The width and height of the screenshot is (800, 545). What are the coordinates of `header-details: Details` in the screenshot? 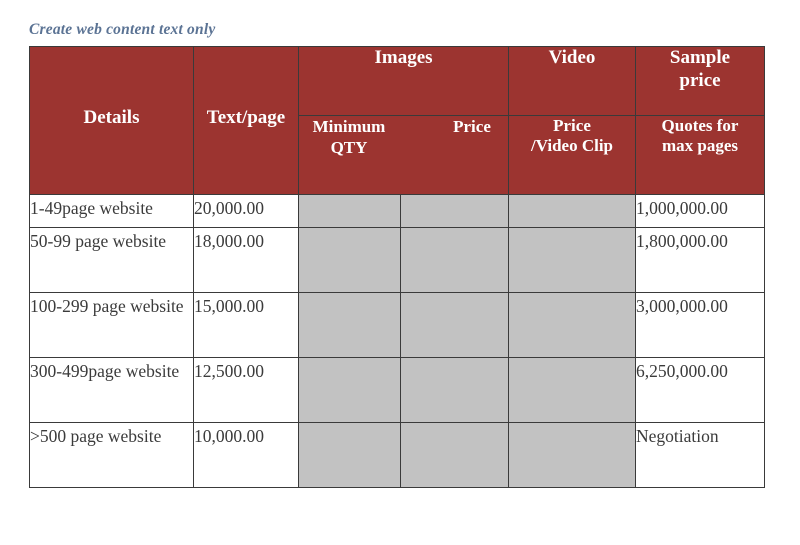 It's located at (111, 120).